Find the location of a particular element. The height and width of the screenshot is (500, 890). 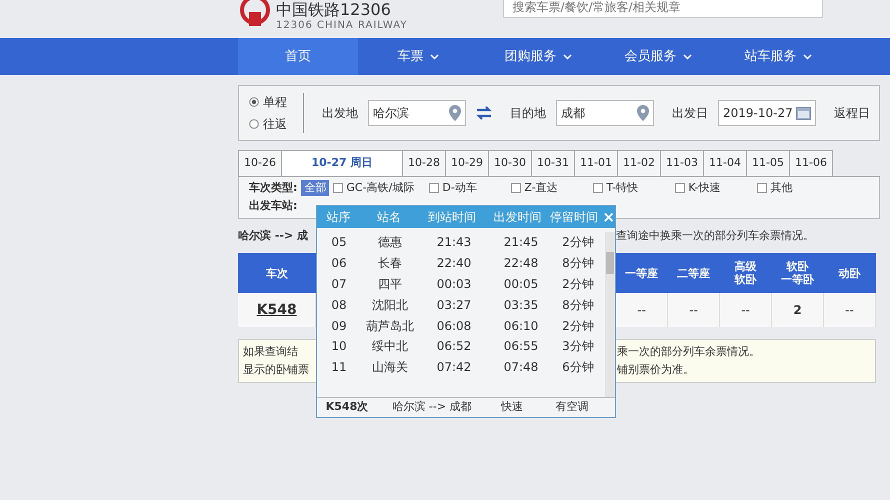

column-header: 到站时间 is located at coordinates (451, 217).